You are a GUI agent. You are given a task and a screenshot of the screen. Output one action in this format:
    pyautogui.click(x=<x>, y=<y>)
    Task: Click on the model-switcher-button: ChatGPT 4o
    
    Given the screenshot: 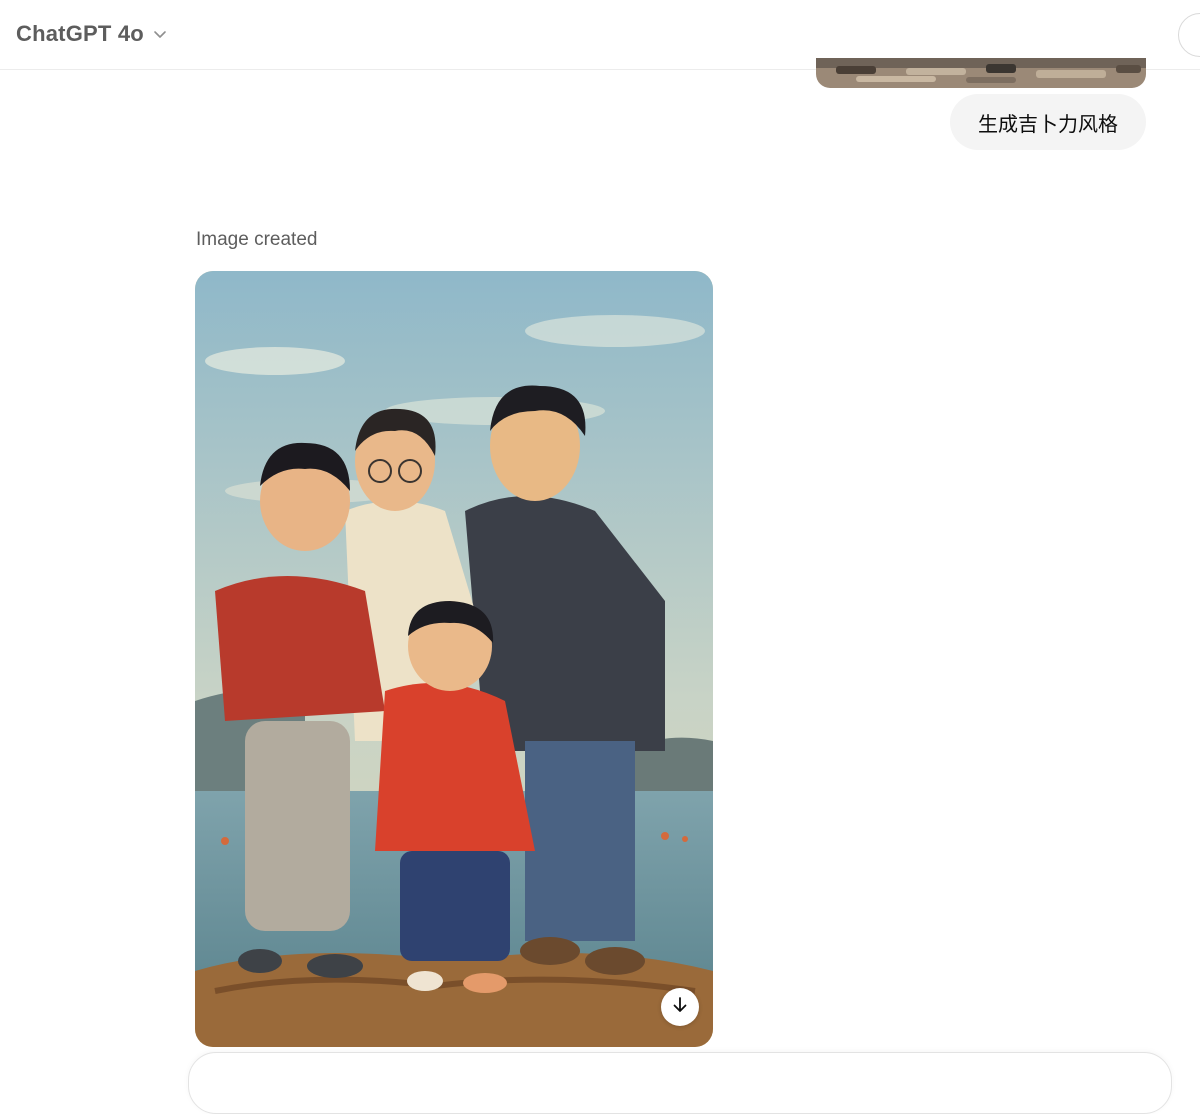 What is the action you would take?
    pyautogui.click(x=92, y=34)
    